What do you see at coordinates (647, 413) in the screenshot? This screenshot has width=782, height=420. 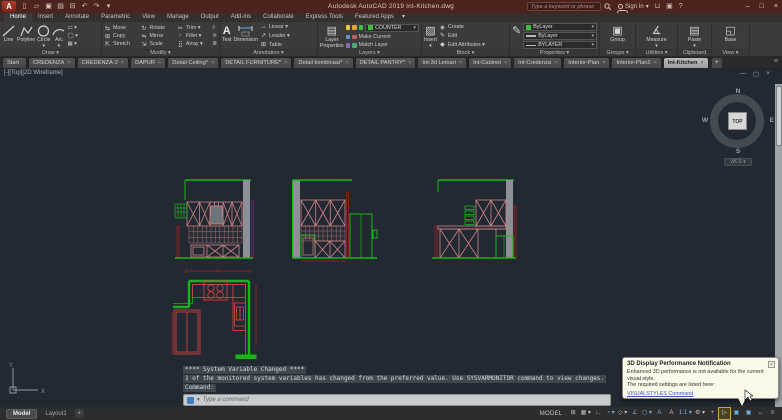 I see `object-snap-icon: ◻ ▾` at bounding box center [647, 413].